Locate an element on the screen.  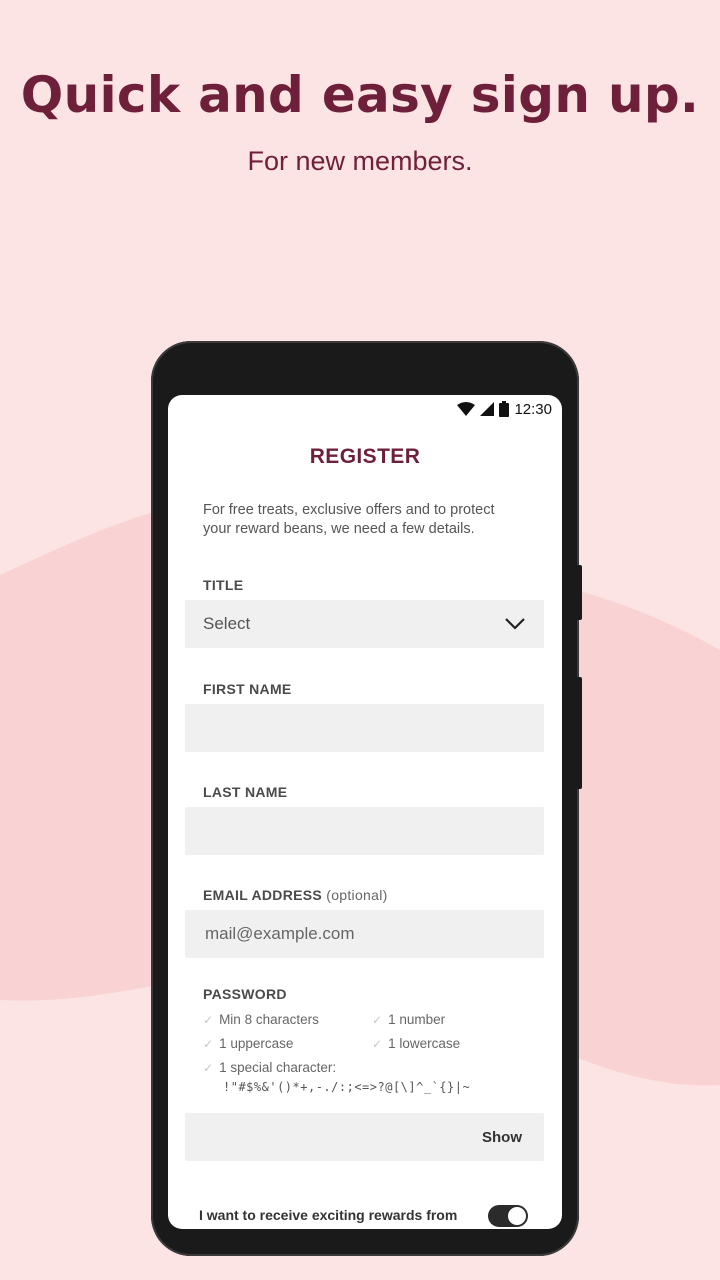
last-name-field is located at coordinates (364, 831).